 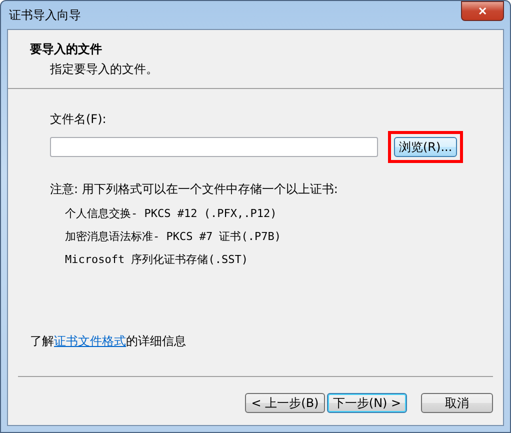 What do you see at coordinates (457, 403) in the screenshot?
I see `wizard-button: 取消` at bounding box center [457, 403].